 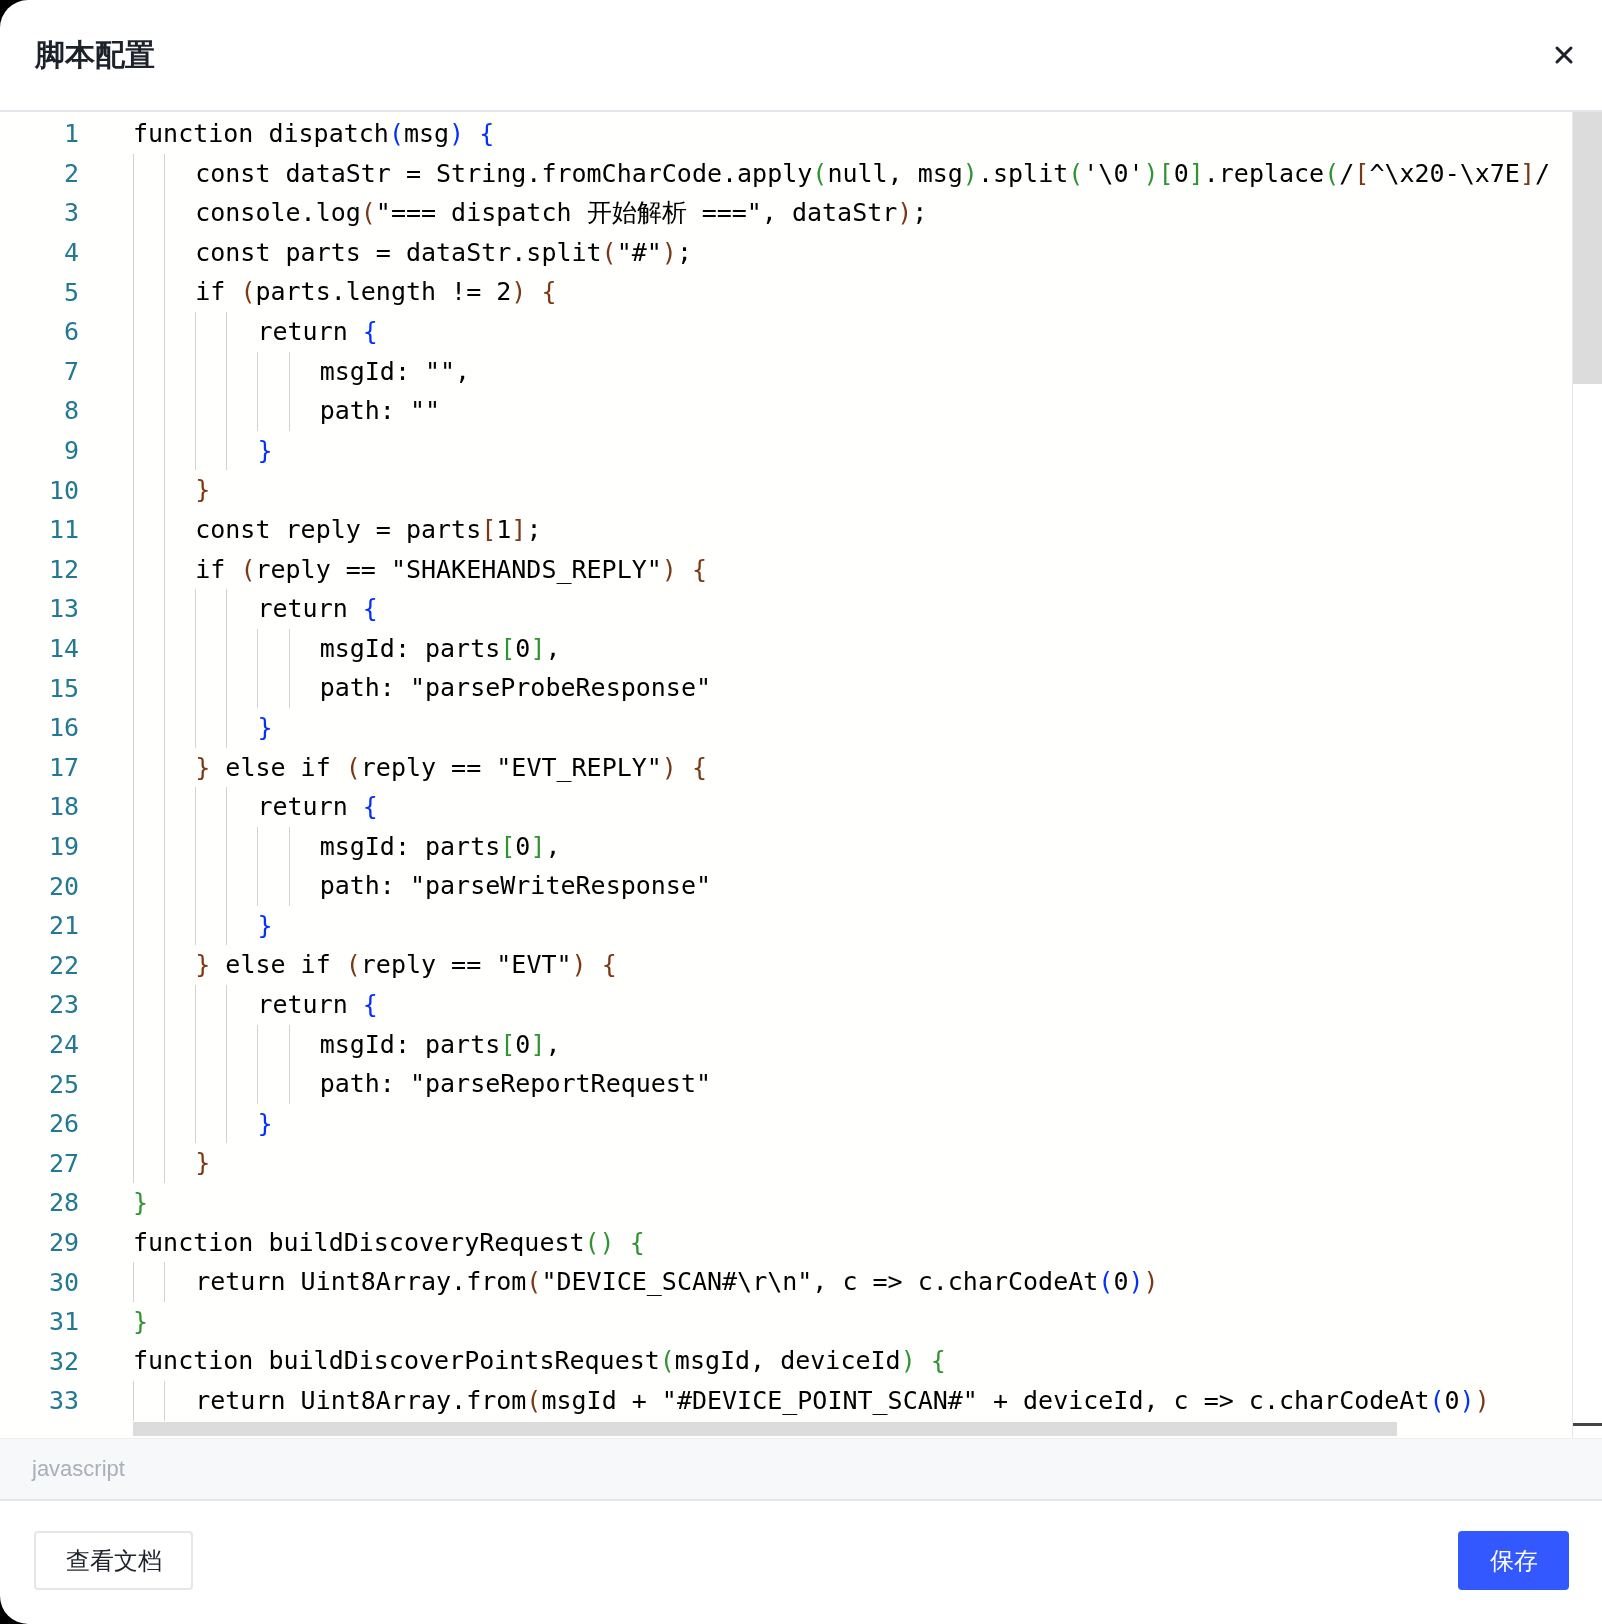 I want to click on code-line: return Uint8Array.from(msgId + "#DEVICE_POINT_SCAN#" + deviceId, c => c.charCodeAt(0)), so click(x=811, y=1401).